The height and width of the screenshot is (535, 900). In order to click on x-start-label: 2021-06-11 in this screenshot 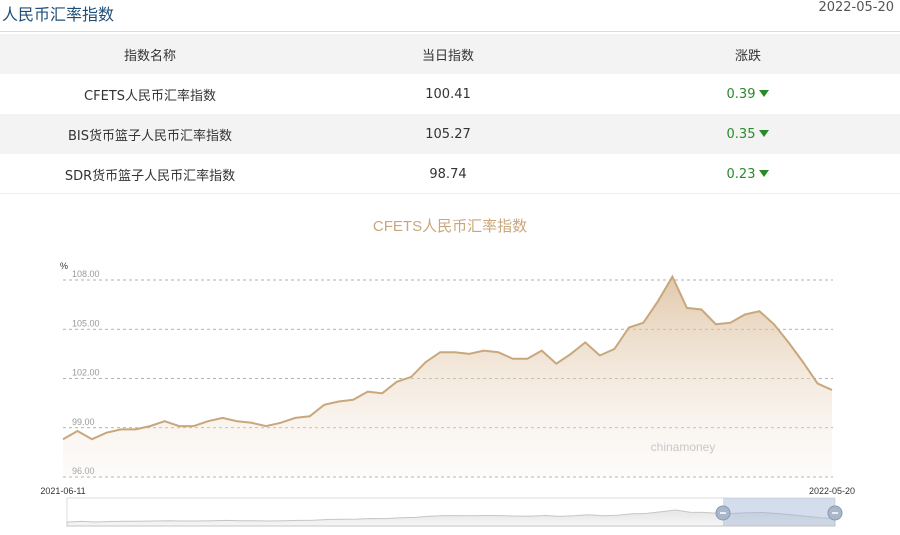, I will do `click(62, 491)`.